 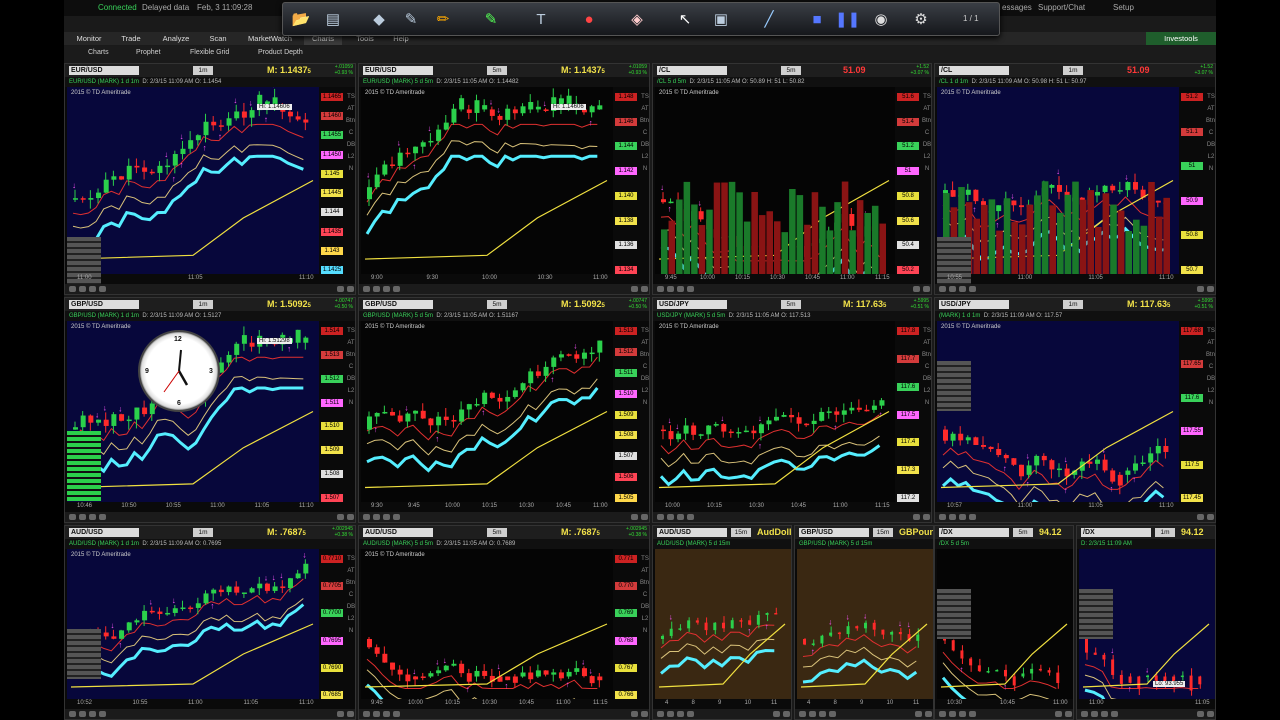 What do you see at coordinates (333, 20) in the screenshot?
I see `save-icon: ▤` at bounding box center [333, 20].